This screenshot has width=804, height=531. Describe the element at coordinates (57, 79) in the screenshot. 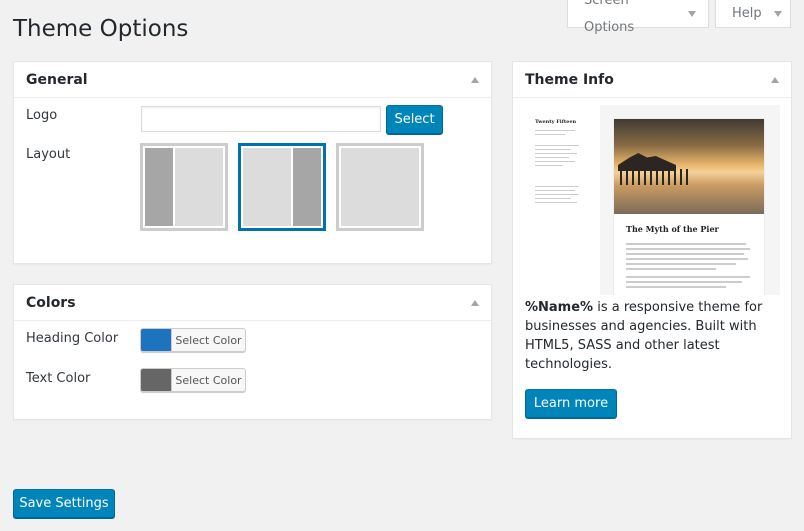

I see `general-panel-title: General` at that location.